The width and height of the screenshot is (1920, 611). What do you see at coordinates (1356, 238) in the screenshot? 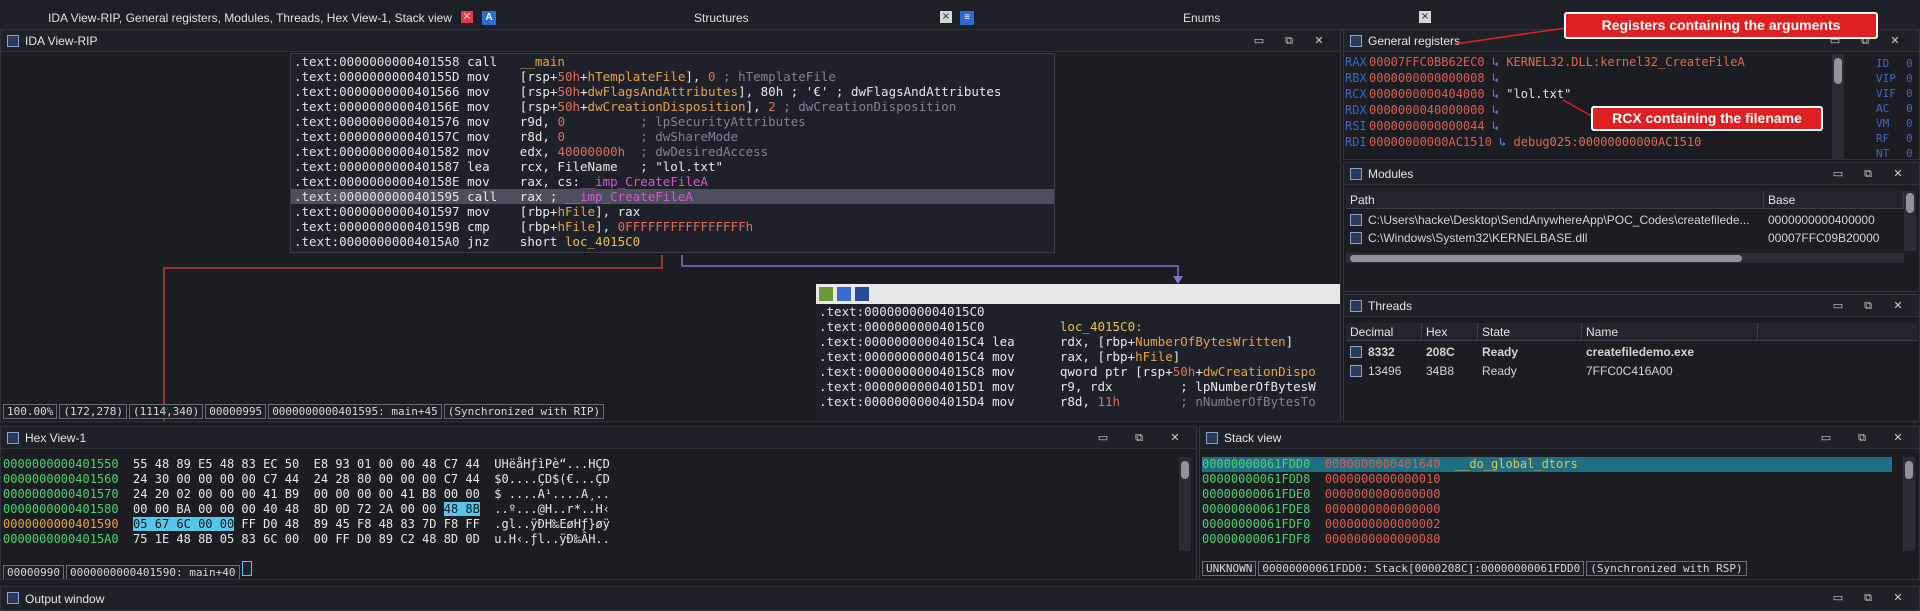
I see `module-icon` at bounding box center [1356, 238].